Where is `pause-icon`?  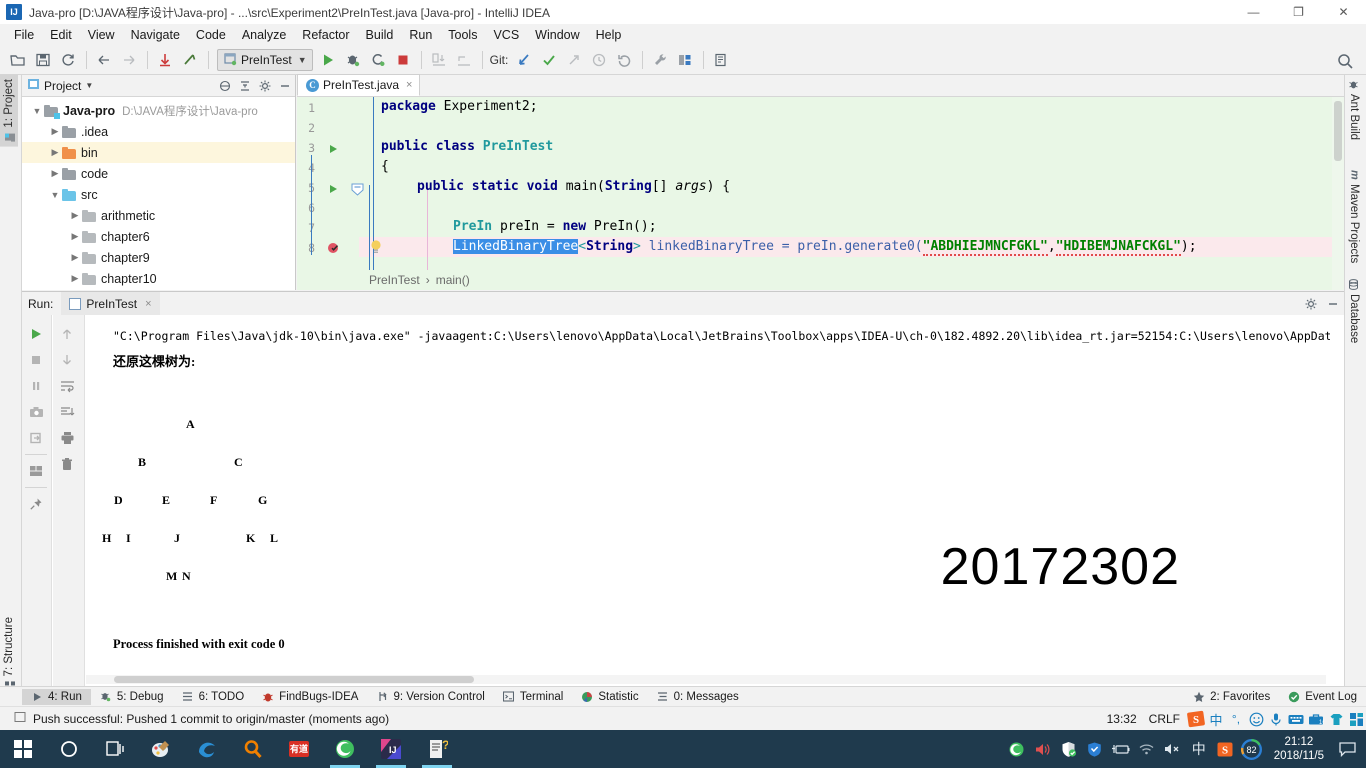
pause-icon is located at coordinates (36, 386).